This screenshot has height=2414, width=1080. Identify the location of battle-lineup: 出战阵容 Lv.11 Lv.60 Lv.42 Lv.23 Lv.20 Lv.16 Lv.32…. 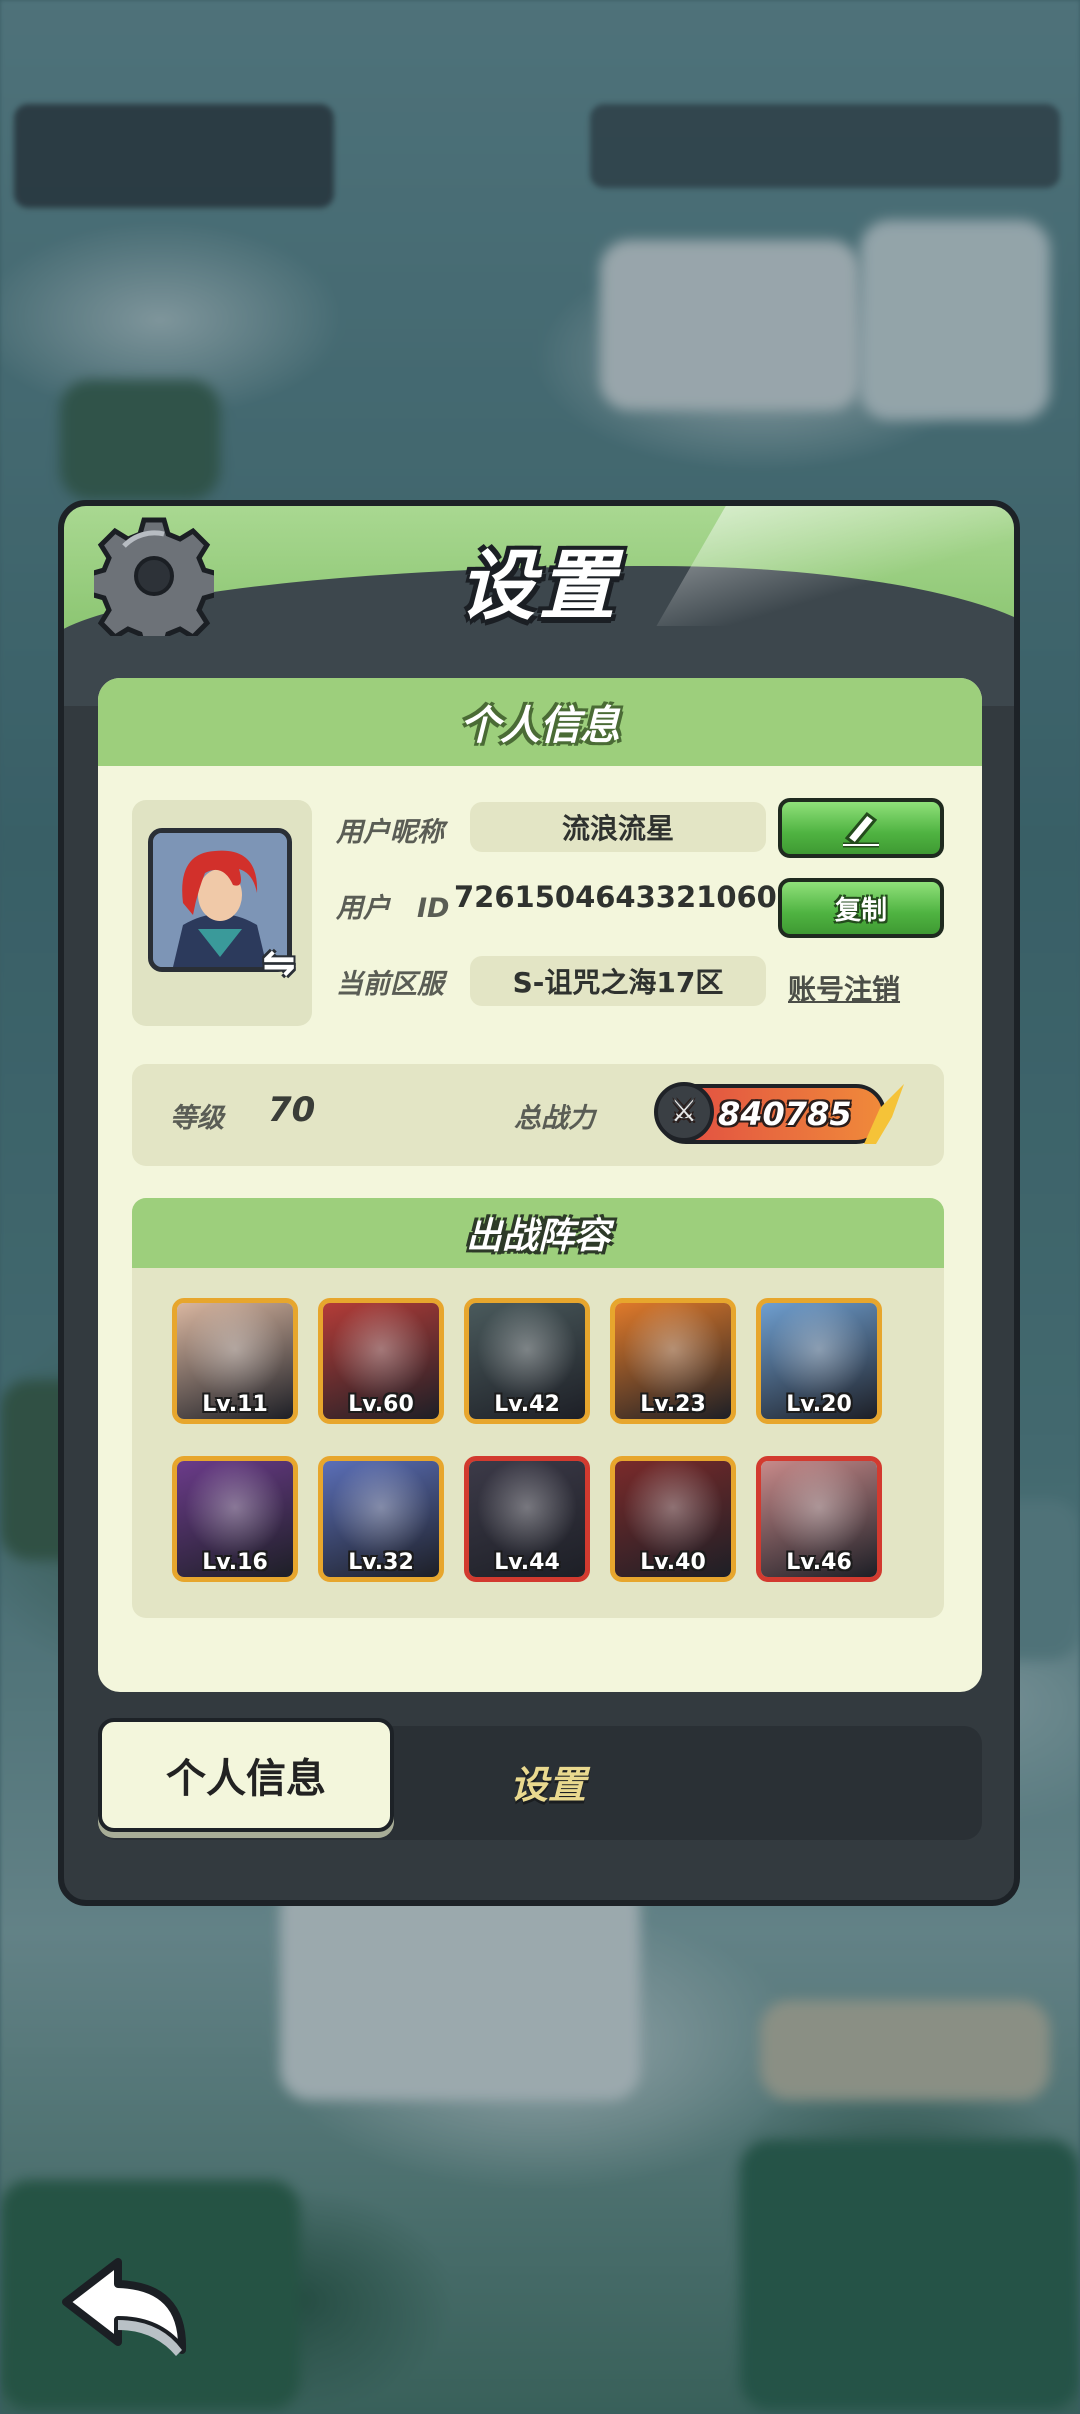
(538, 1408).